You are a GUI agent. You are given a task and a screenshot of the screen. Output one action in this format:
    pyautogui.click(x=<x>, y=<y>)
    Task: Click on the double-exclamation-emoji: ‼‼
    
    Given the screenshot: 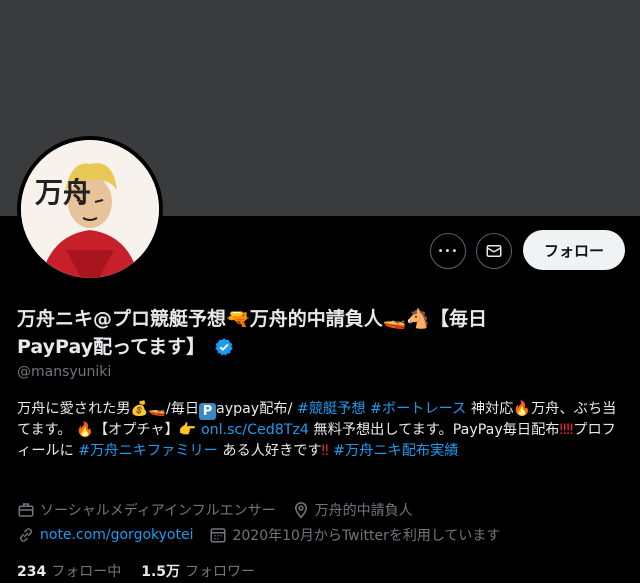 What is the action you would take?
    pyautogui.click(x=566, y=430)
    